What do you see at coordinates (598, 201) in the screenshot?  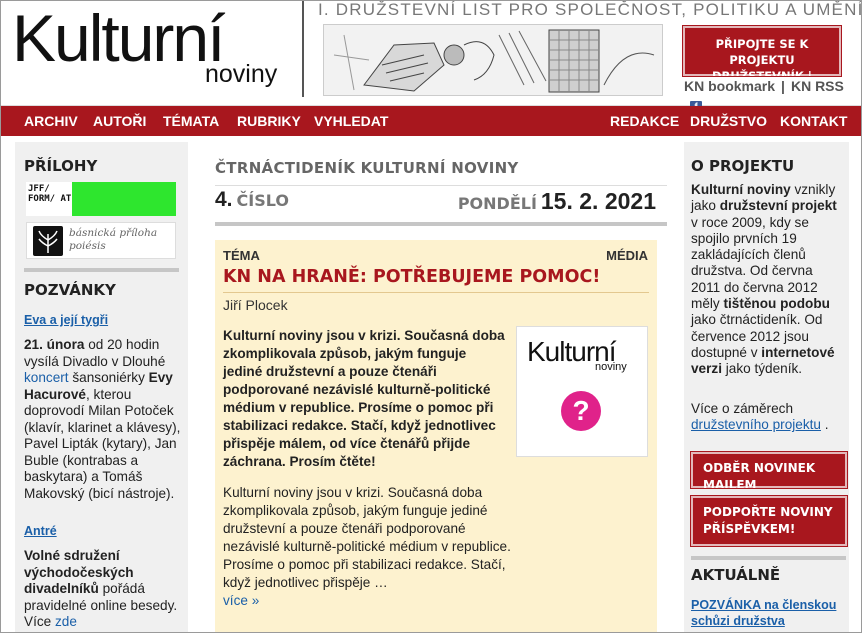 I see `issue-date-value: 15. 2. 2021` at bounding box center [598, 201].